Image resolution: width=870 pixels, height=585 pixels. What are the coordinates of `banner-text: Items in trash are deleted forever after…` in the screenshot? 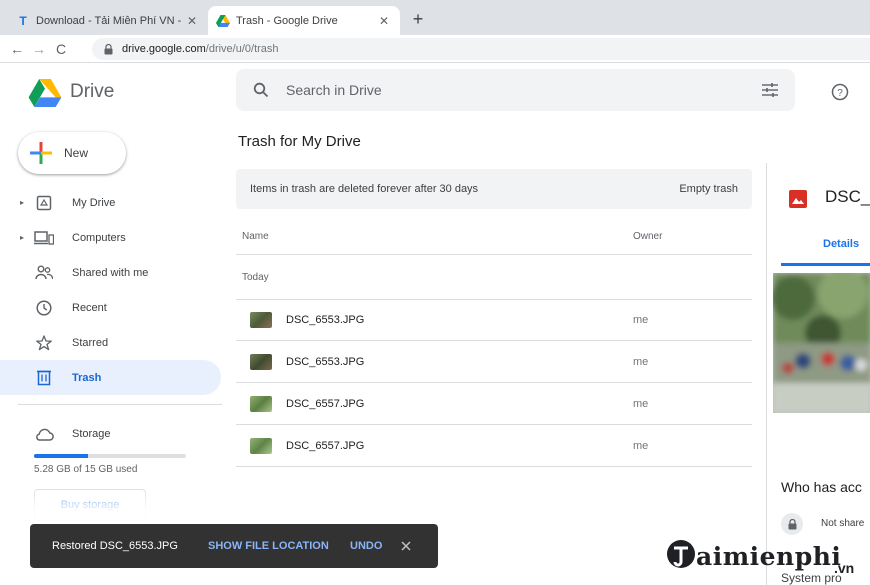 It's located at (364, 189).